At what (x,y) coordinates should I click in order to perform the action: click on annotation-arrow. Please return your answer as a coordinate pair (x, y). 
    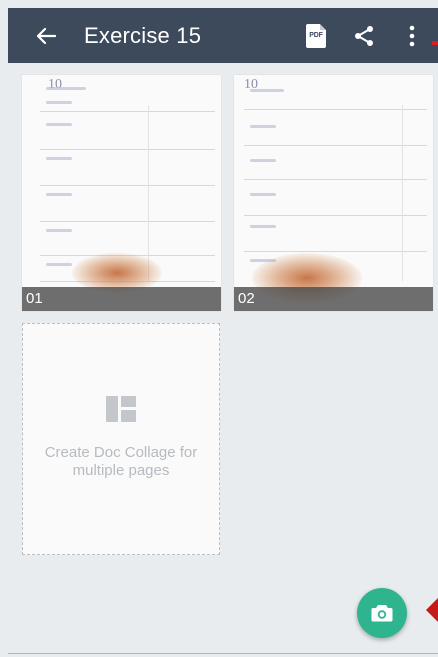
    Looking at the image, I should click on (432, 610).